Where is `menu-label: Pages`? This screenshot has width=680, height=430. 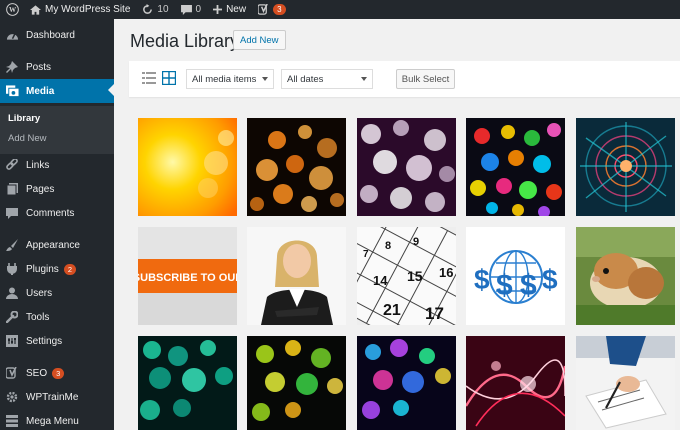 menu-label: Pages is located at coordinates (40, 189).